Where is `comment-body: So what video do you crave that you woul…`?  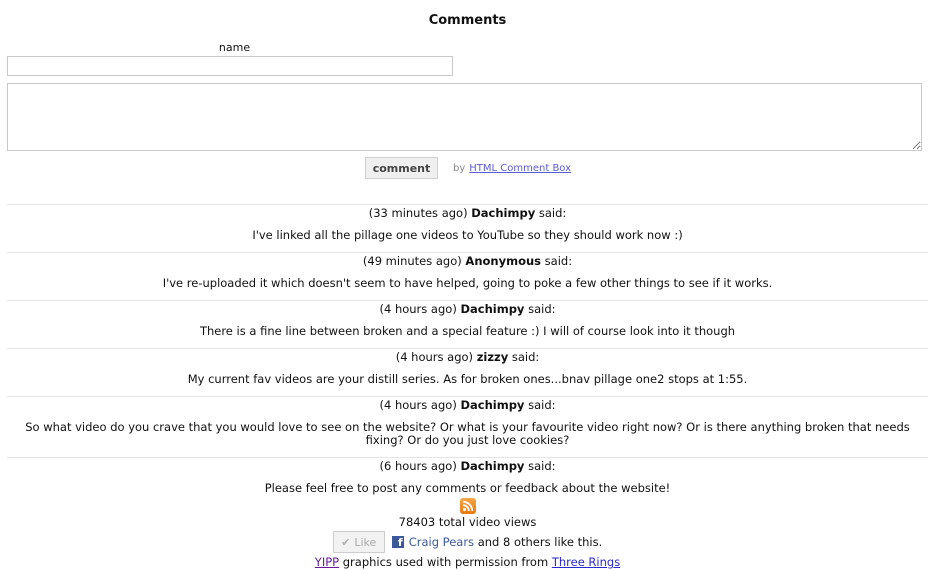 comment-body: So what video do you crave that you woul… is located at coordinates (467, 433).